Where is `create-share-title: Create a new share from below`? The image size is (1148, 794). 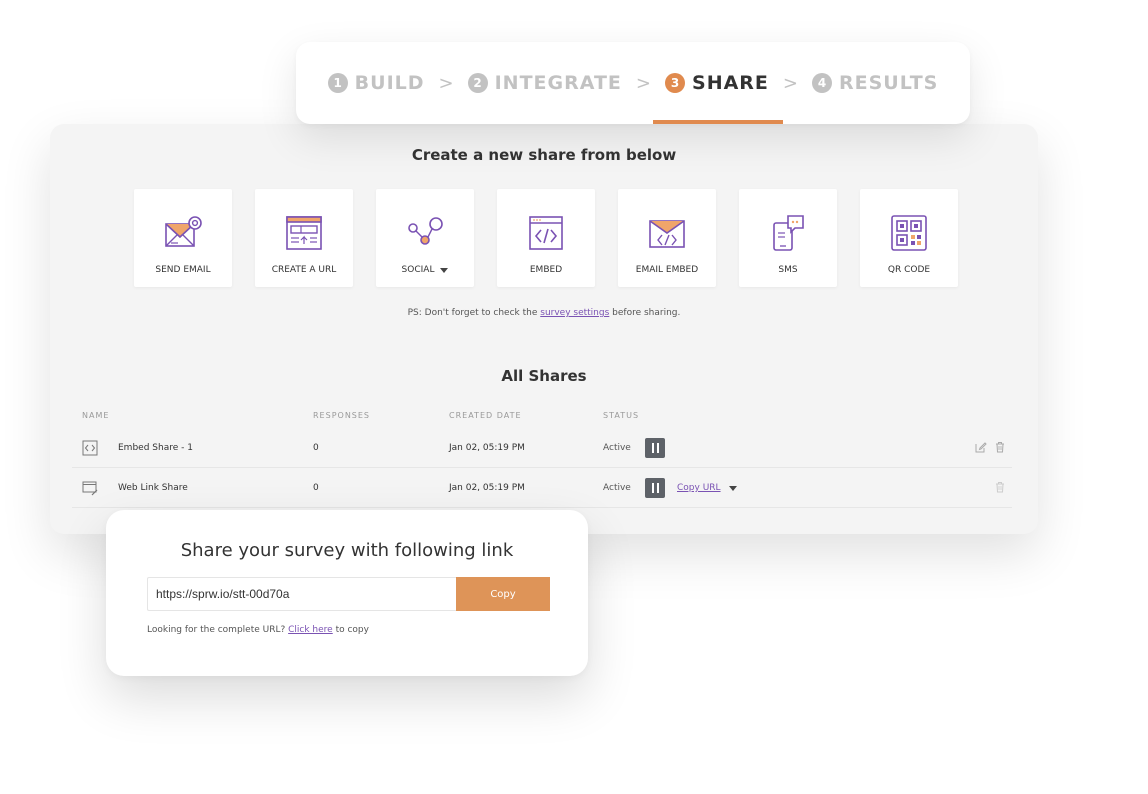 create-share-title: Create a new share from below is located at coordinates (544, 155).